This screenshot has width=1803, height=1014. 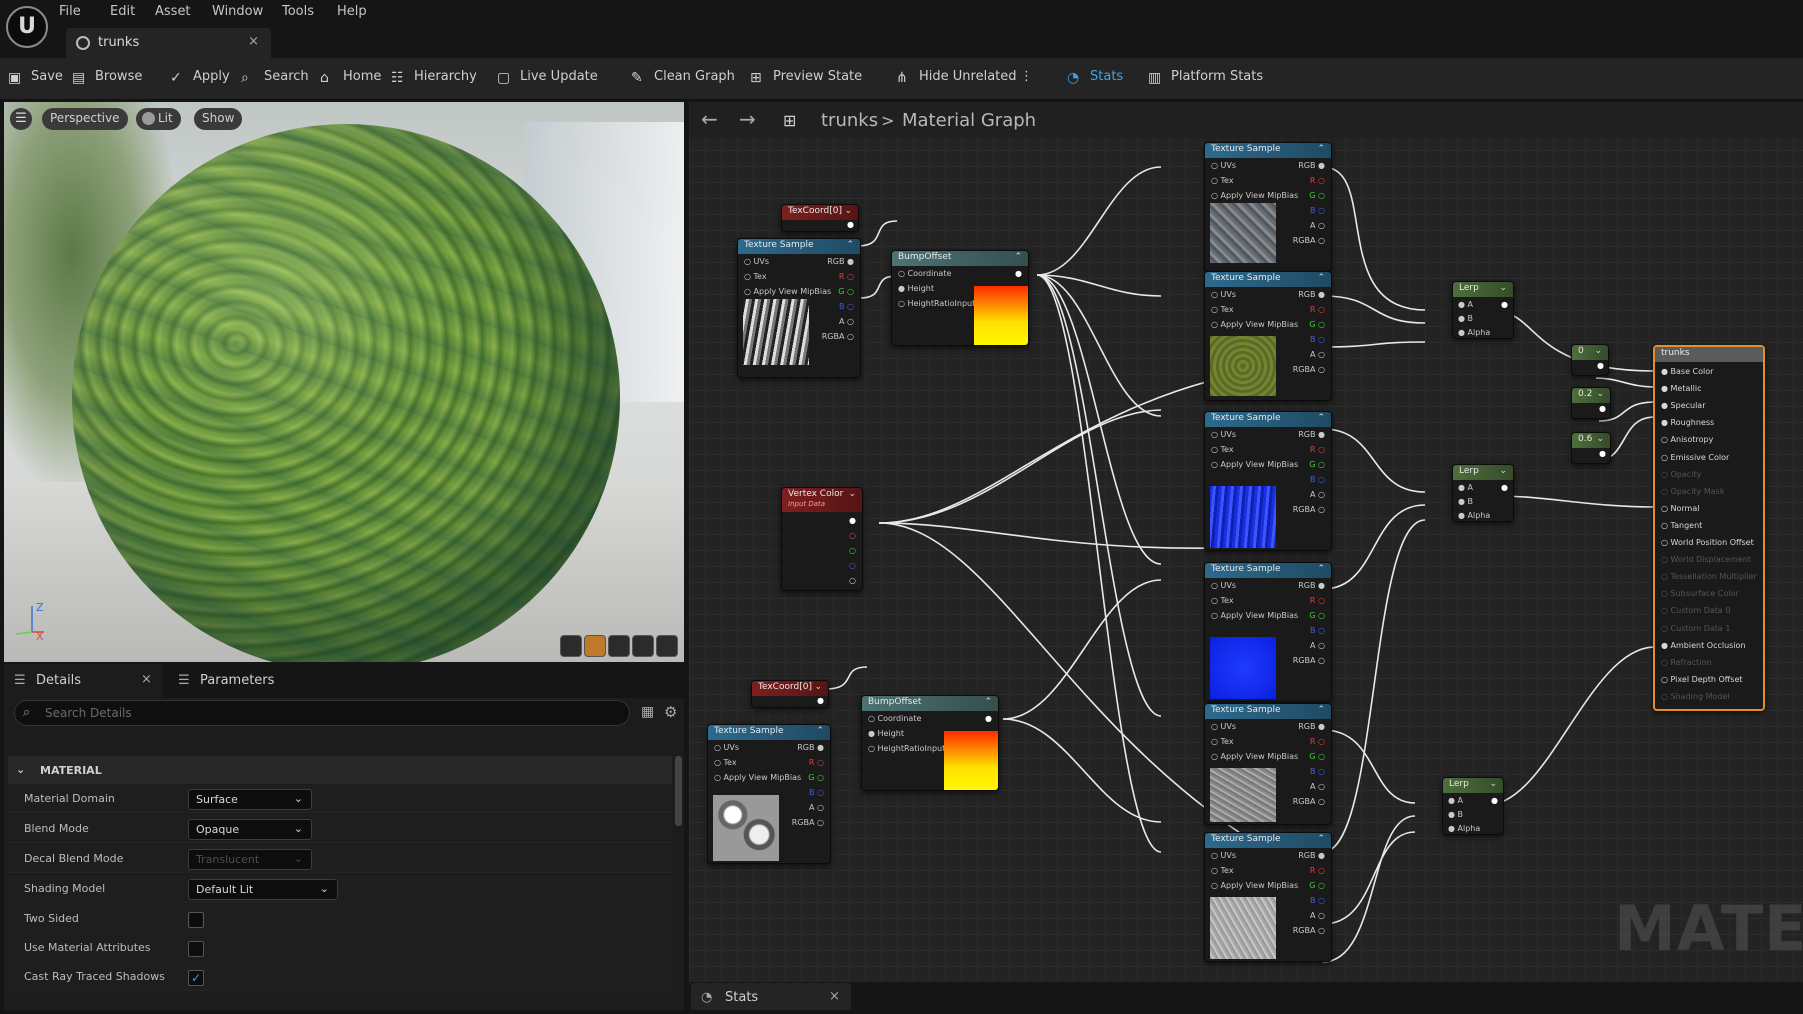 I want to click on viewport-menu-icon: ☰, so click(x=21, y=119).